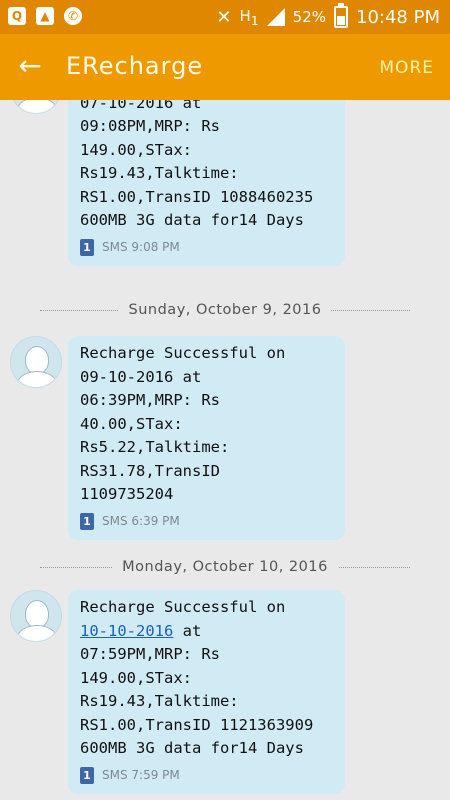  I want to click on gallery-icon: ▲, so click(45, 16).